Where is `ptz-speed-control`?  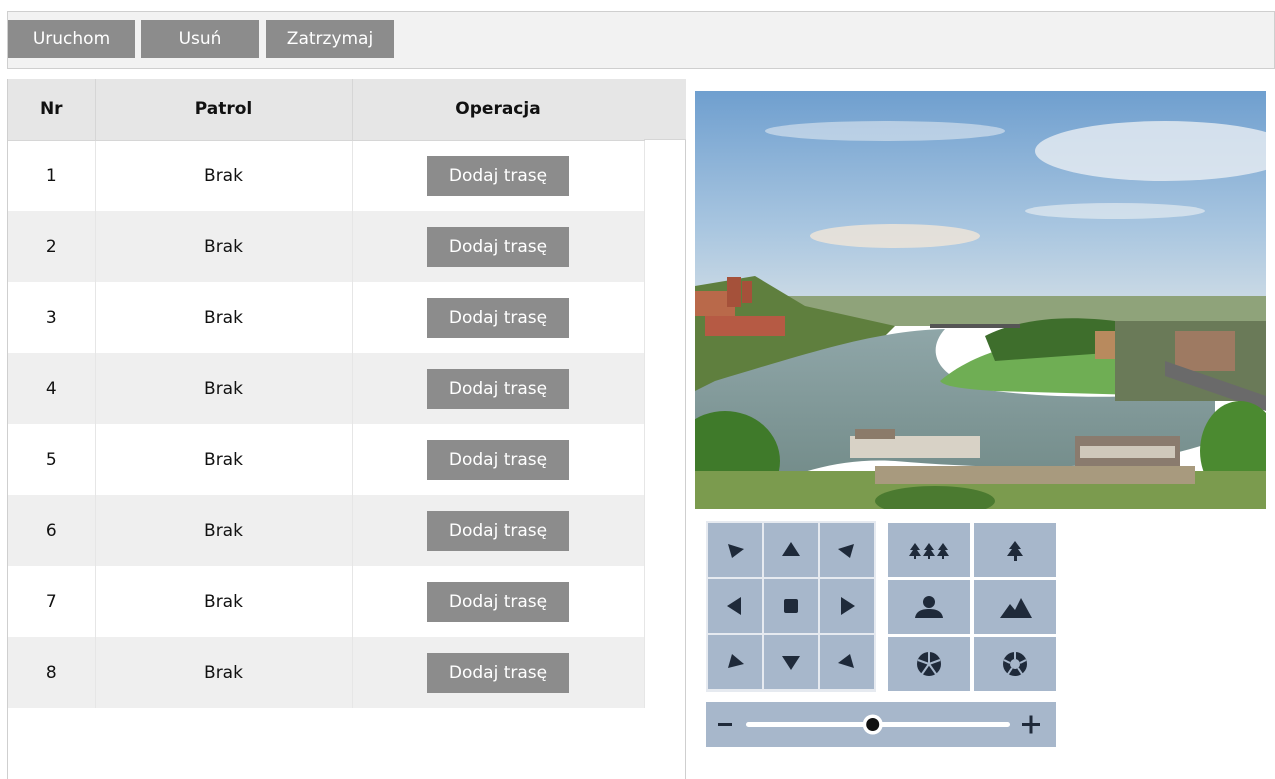 ptz-speed-control is located at coordinates (881, 724).